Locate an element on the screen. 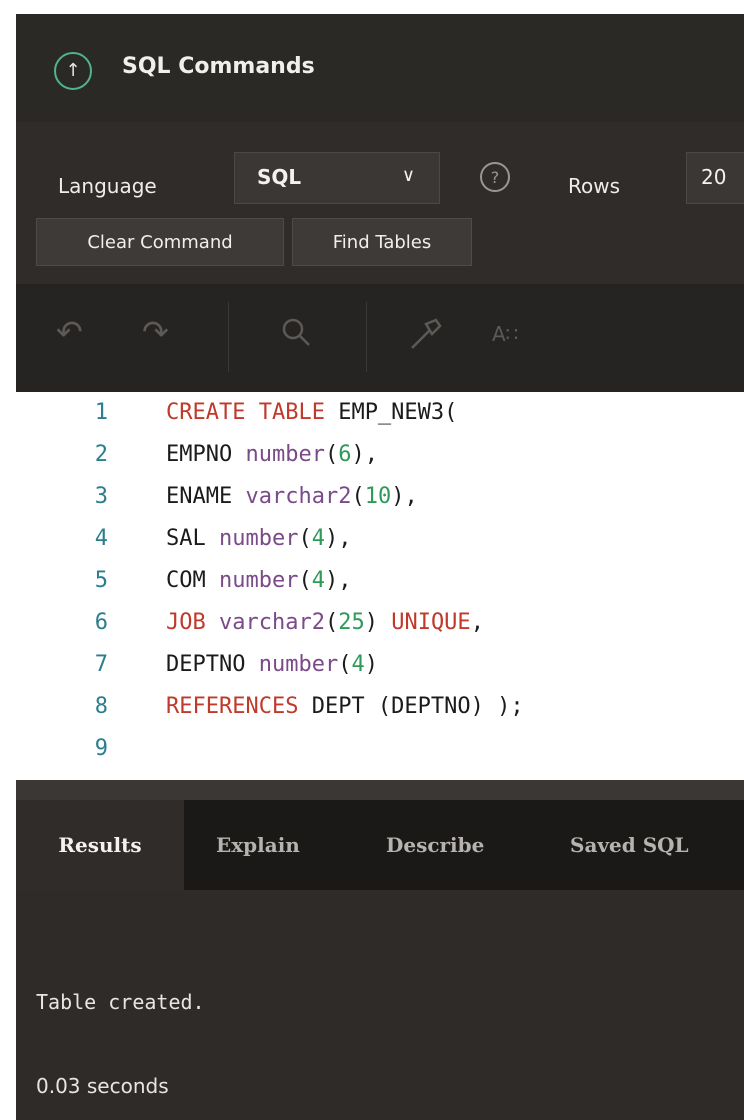  line-number: 6 is located at coordinates (101, 622).